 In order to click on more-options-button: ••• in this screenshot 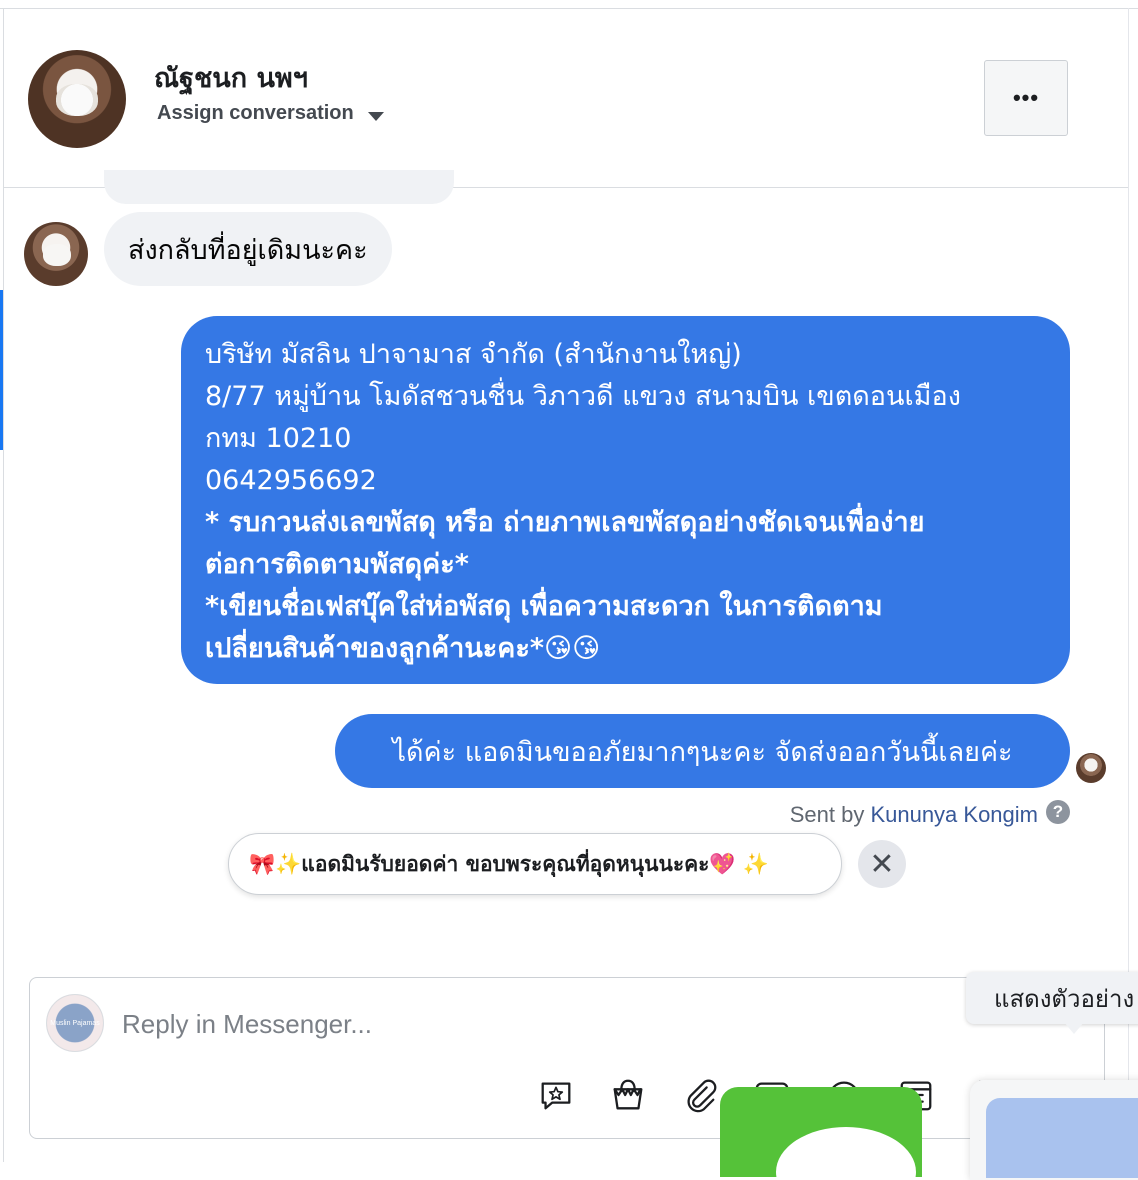, I will do `click(1026, 98)`.